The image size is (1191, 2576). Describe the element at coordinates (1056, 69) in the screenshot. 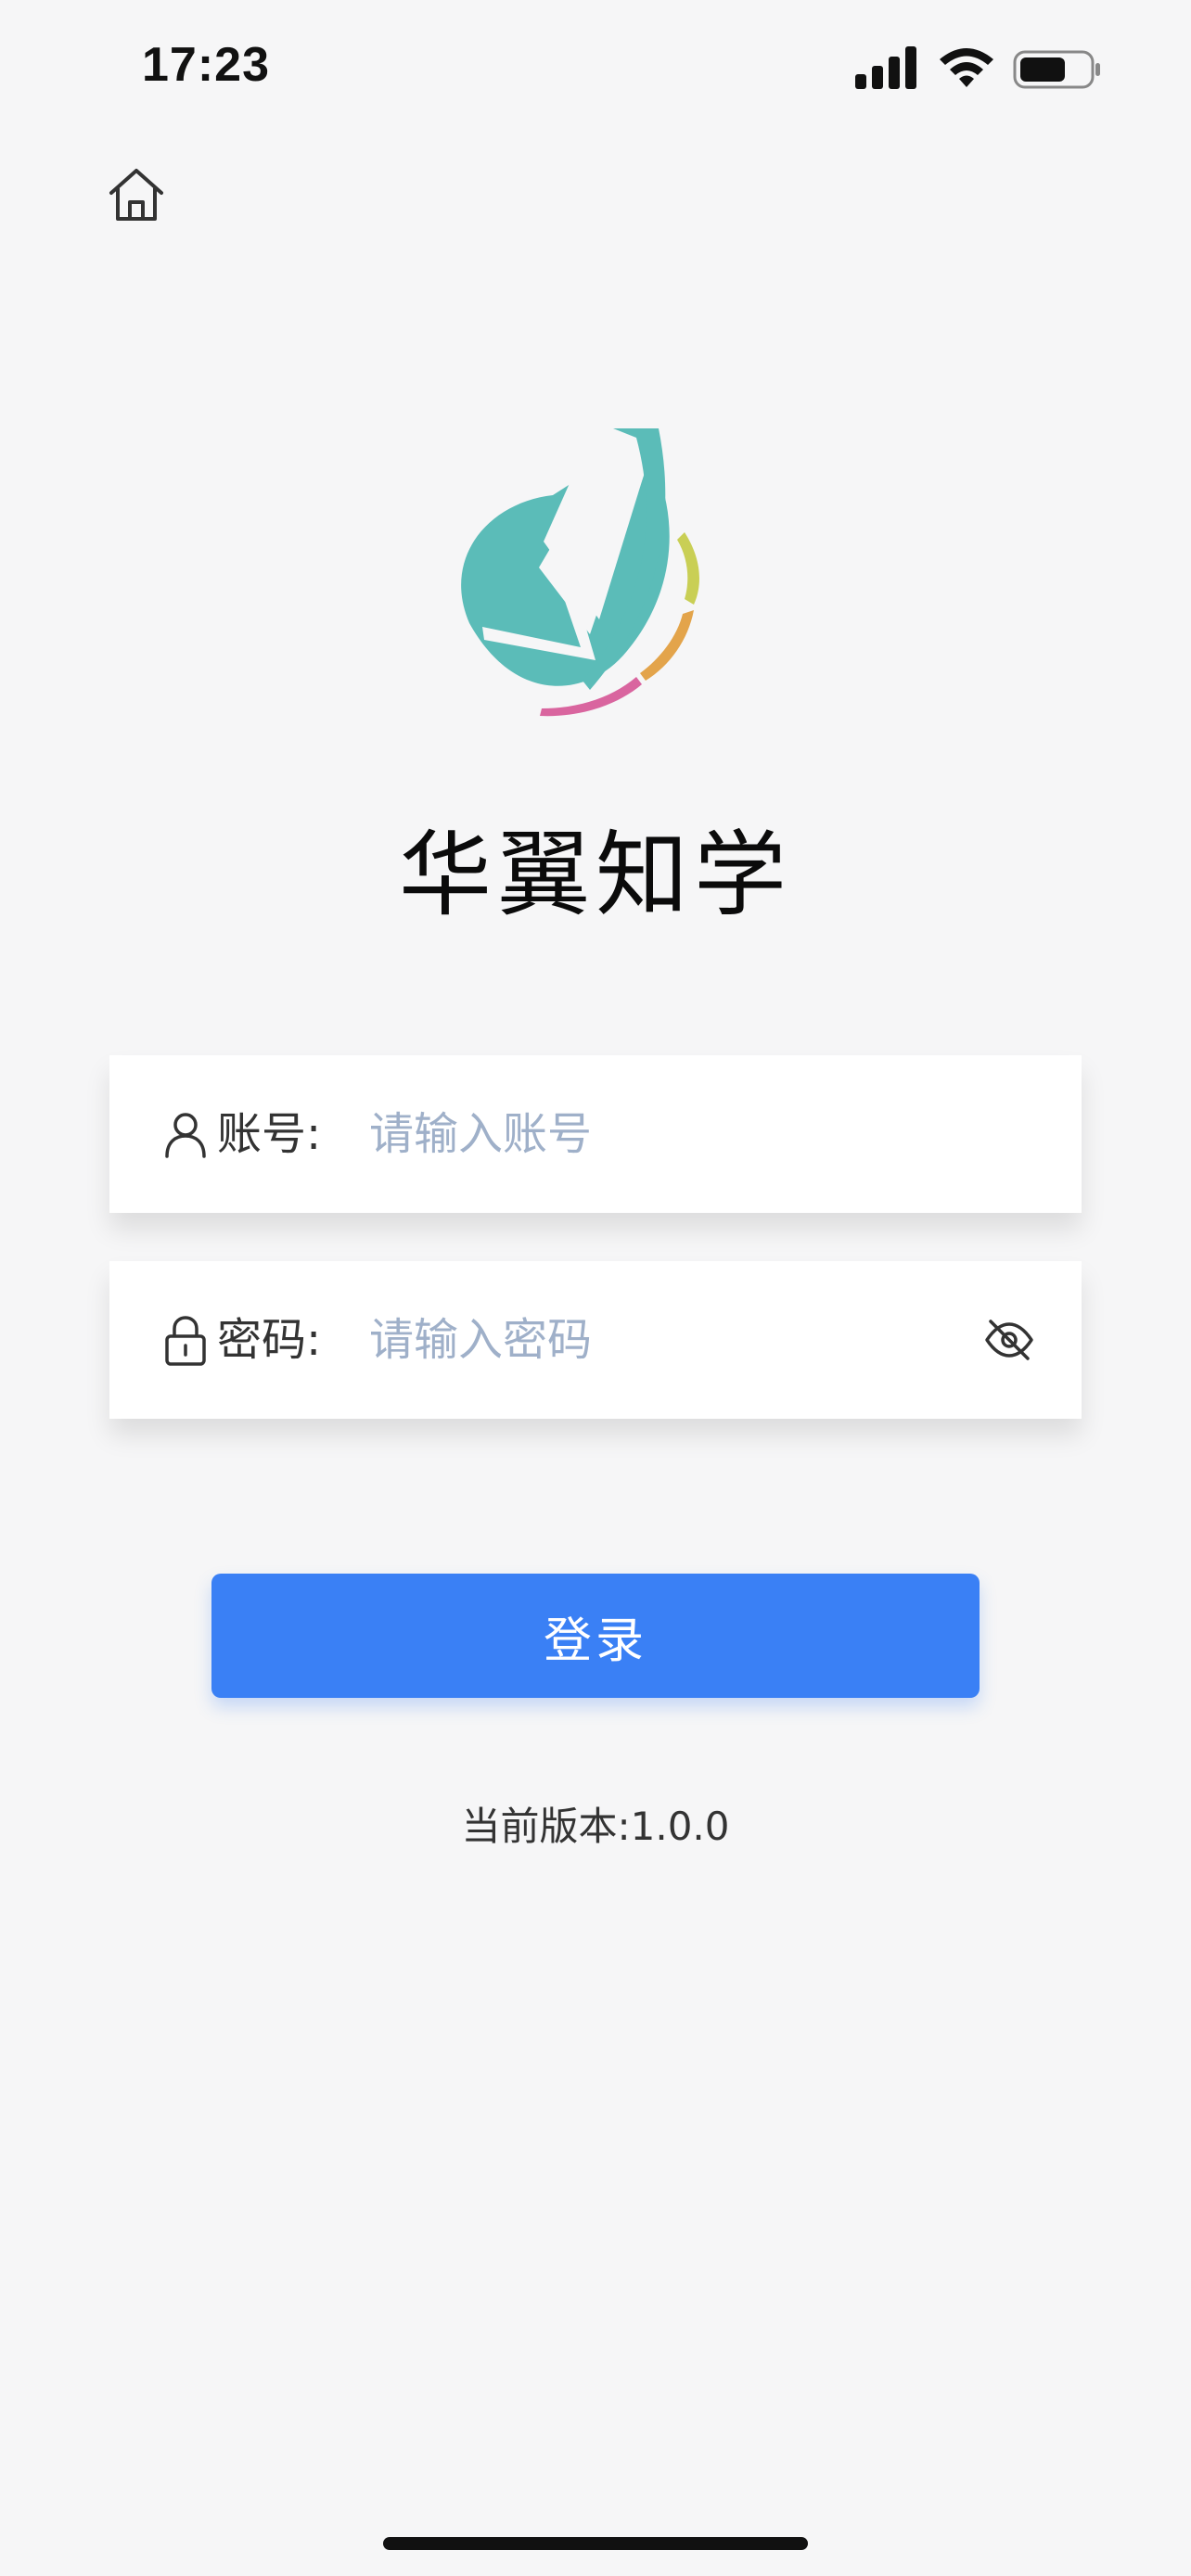

I see `battery-icon` at that location.